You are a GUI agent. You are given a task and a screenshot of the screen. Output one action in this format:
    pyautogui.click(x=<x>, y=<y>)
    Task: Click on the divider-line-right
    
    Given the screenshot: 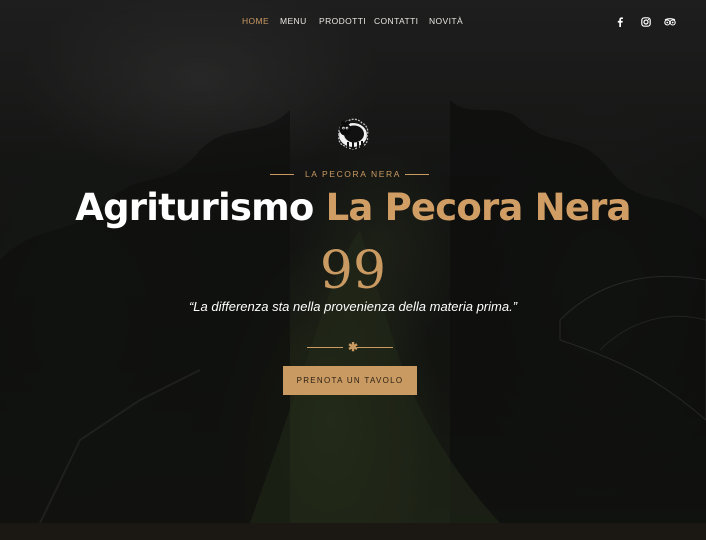 What is the action you would take?
    pyautogui.click(x=375, y=347)
    